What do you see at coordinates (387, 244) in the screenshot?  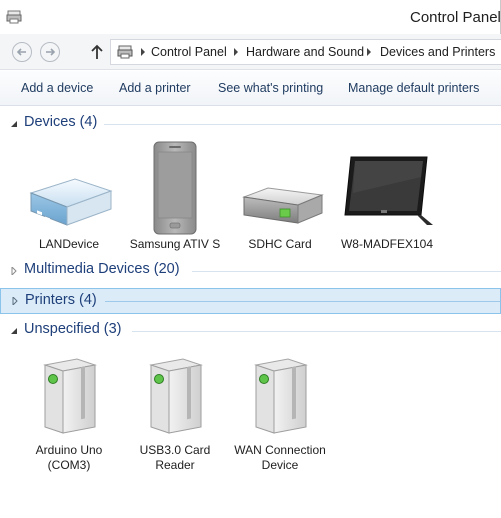 I see `device-name: W8-MADFEX104` at bounding box center [387, 244].